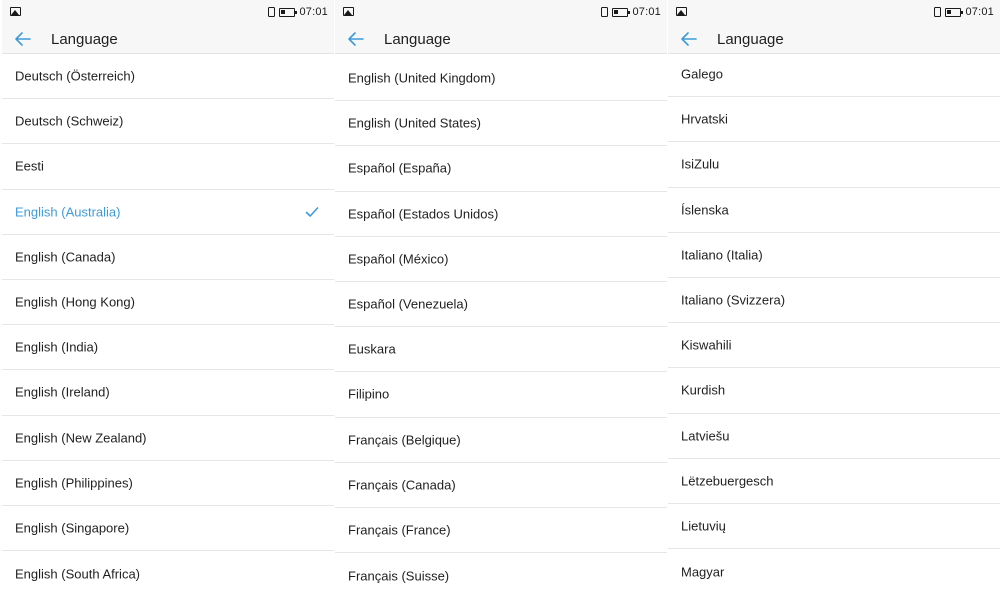  What do you see at coordinates (501, 79) in the screenshot?
I see `language-option: English (United Kingdom)` at bounding box center [501, 79].